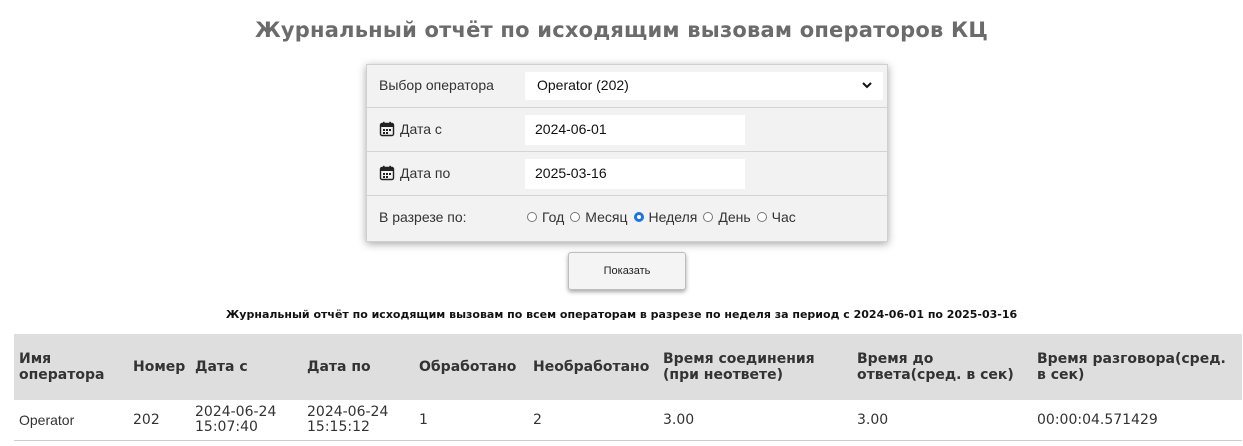 This screenshot has height=446, width=1243. I want to click on period-option-label: Месяц, so click(606, 217).